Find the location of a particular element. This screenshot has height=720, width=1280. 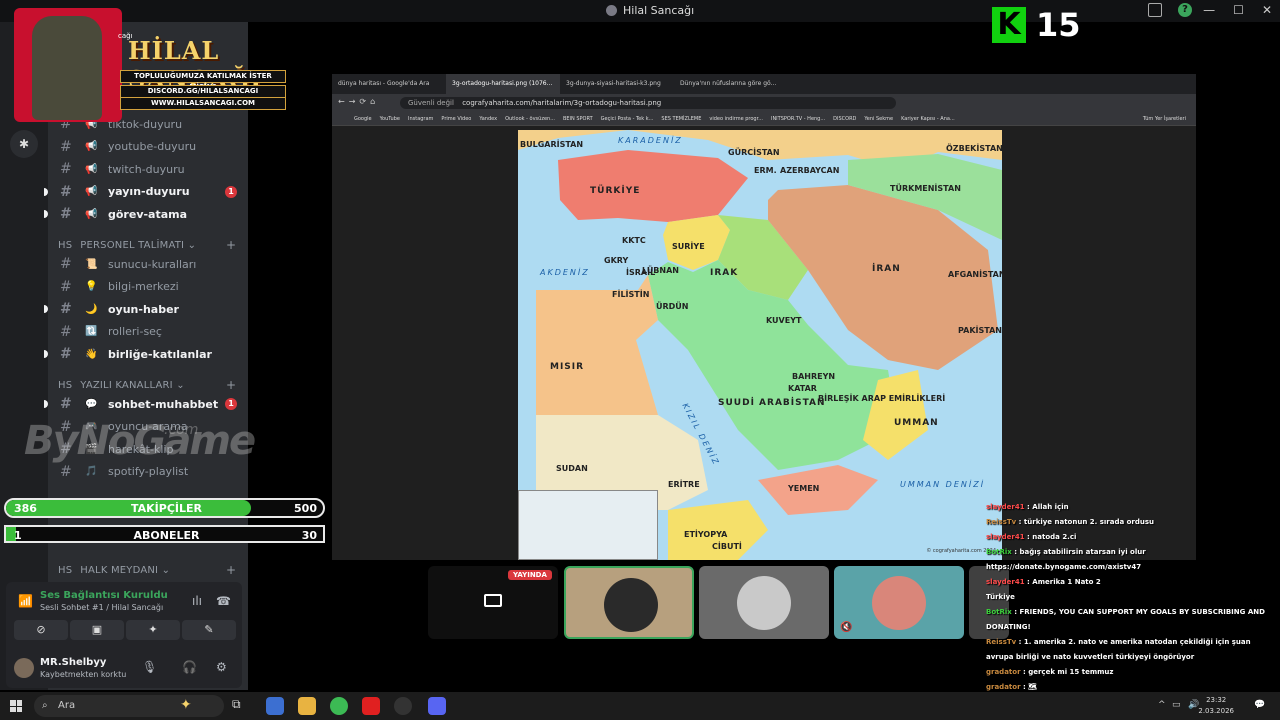

nav-buttons: ←→⟳⌂ is located at coordinates (358, 101).